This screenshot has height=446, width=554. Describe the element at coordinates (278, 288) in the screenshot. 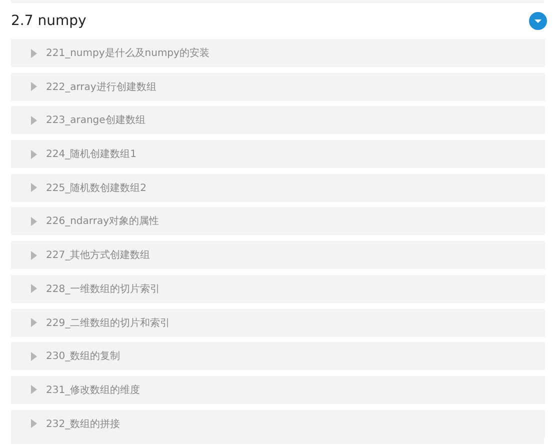

I see `lesson-item: 228_一维数组的切片索引` at that location.